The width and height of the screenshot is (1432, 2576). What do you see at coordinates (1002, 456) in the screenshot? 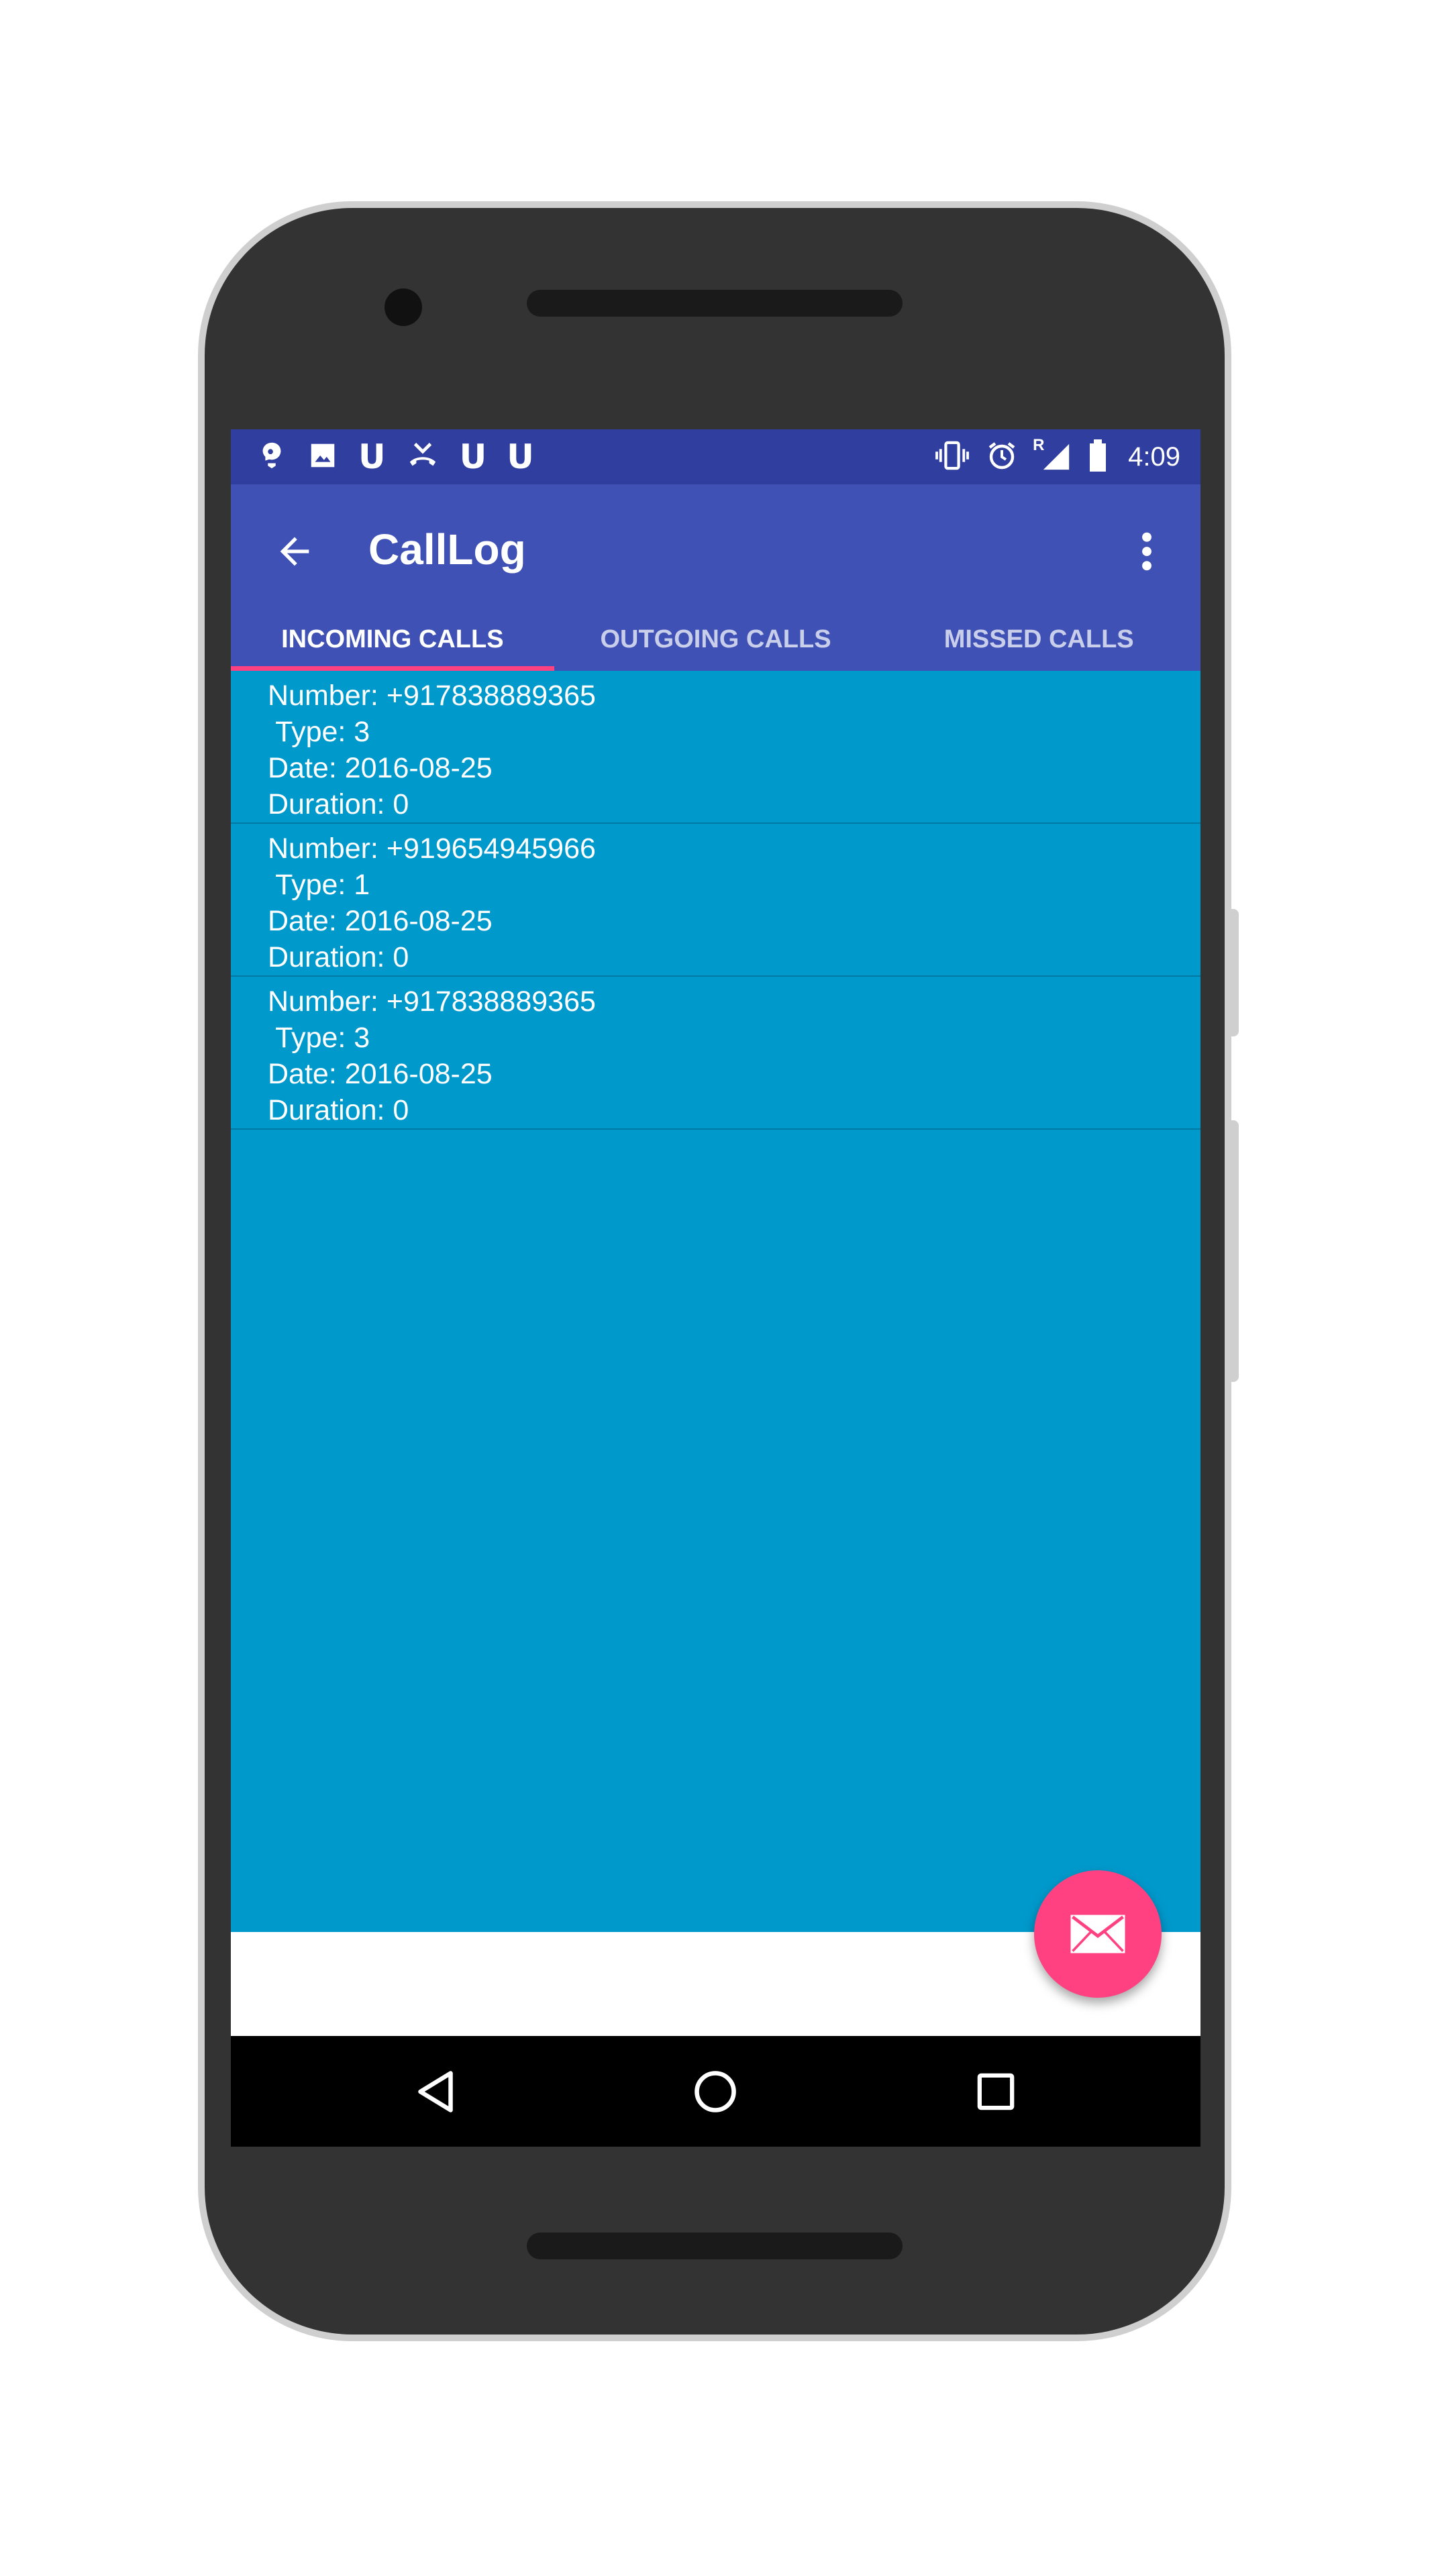
I see `alarm-icon` at bounding box center [1002, 456].